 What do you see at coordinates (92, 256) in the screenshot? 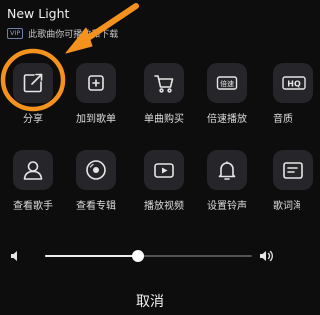
I see `volume-fill` at bounding box center [92, 256].